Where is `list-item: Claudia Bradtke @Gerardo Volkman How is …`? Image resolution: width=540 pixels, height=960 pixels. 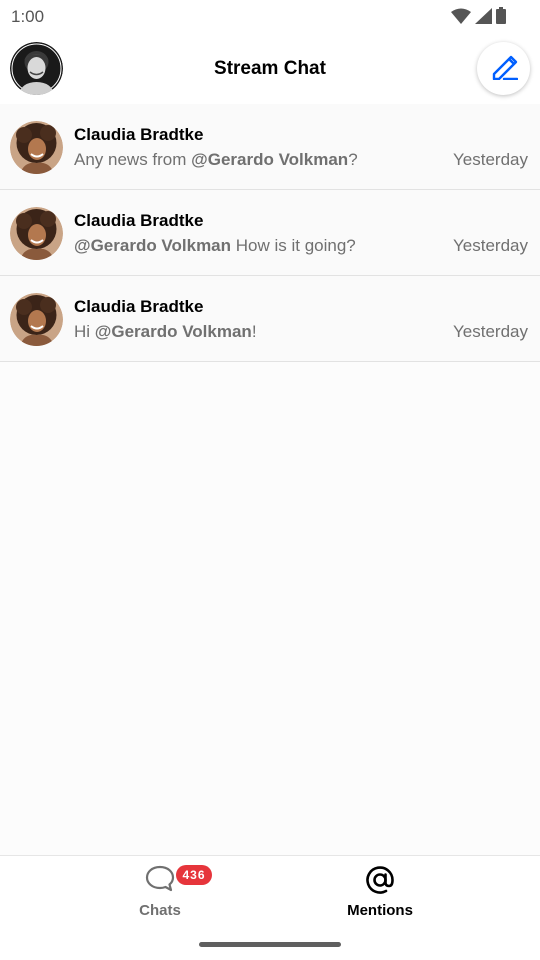 list-item: Claudia Bradtke @Gerardo Volkman How is … is located at coordinates (270, 233).